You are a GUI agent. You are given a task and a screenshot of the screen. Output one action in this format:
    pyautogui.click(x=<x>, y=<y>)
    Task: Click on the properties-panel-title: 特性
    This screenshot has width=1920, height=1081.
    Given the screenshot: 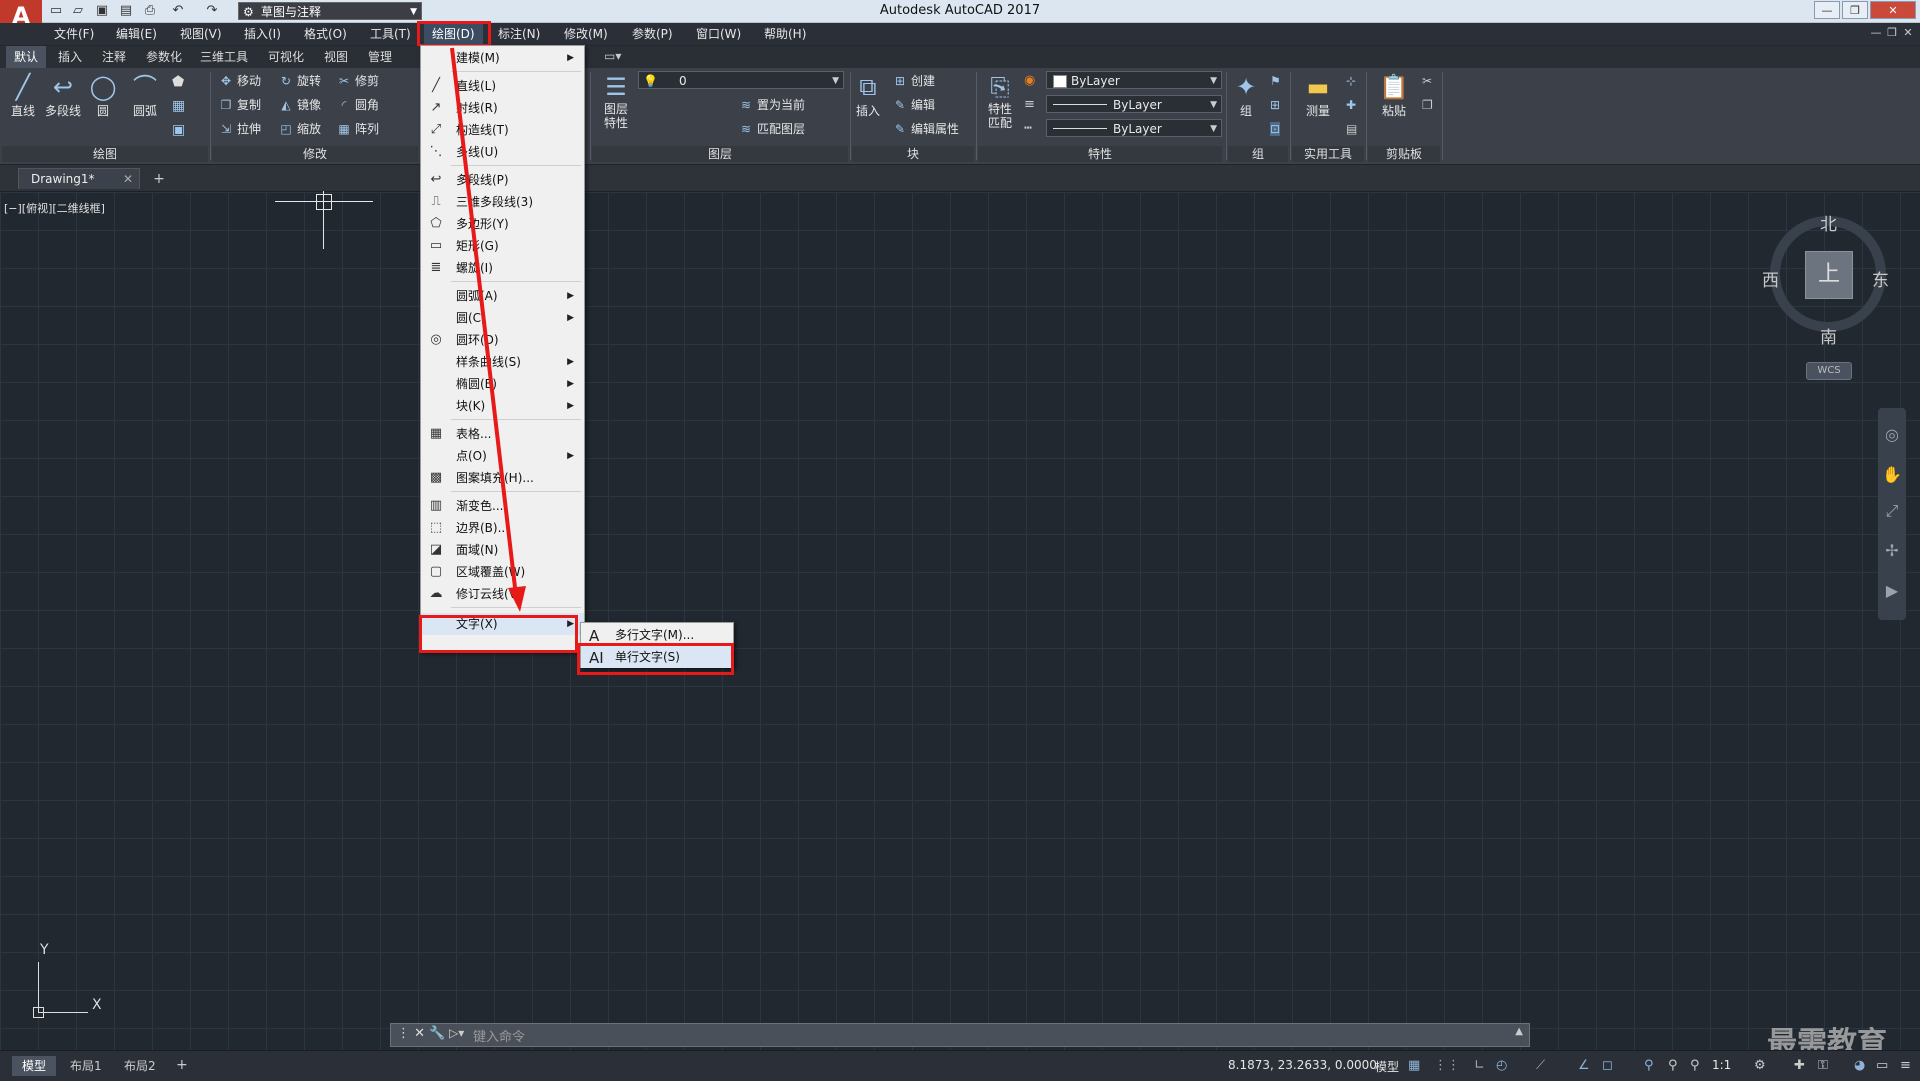 What is the action you would take?
    pyautogui.click(x=1100, y=154)
    